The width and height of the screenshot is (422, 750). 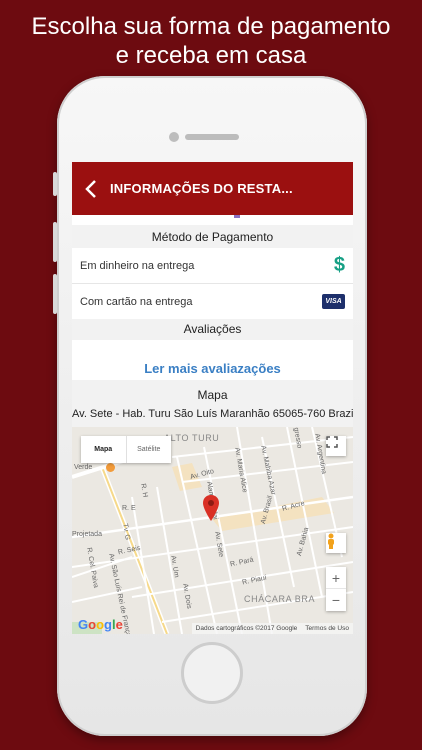 What do you see at coordinates (137, 265) in the screenshot?
I see `payment-option-label: Em dinheiro na entrega` at bounding box center [137, 265].